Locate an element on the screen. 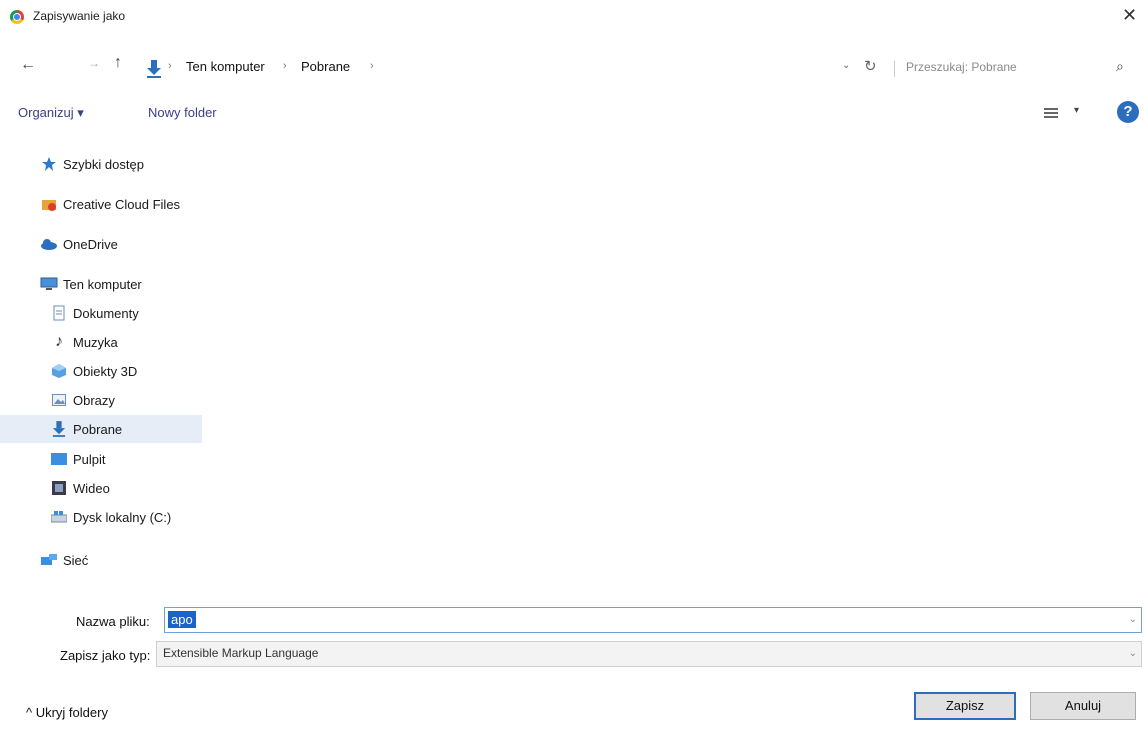 This screenshot has width=1144, height=733. back-arrow-icon: ← is located at coordinates (28, 65).